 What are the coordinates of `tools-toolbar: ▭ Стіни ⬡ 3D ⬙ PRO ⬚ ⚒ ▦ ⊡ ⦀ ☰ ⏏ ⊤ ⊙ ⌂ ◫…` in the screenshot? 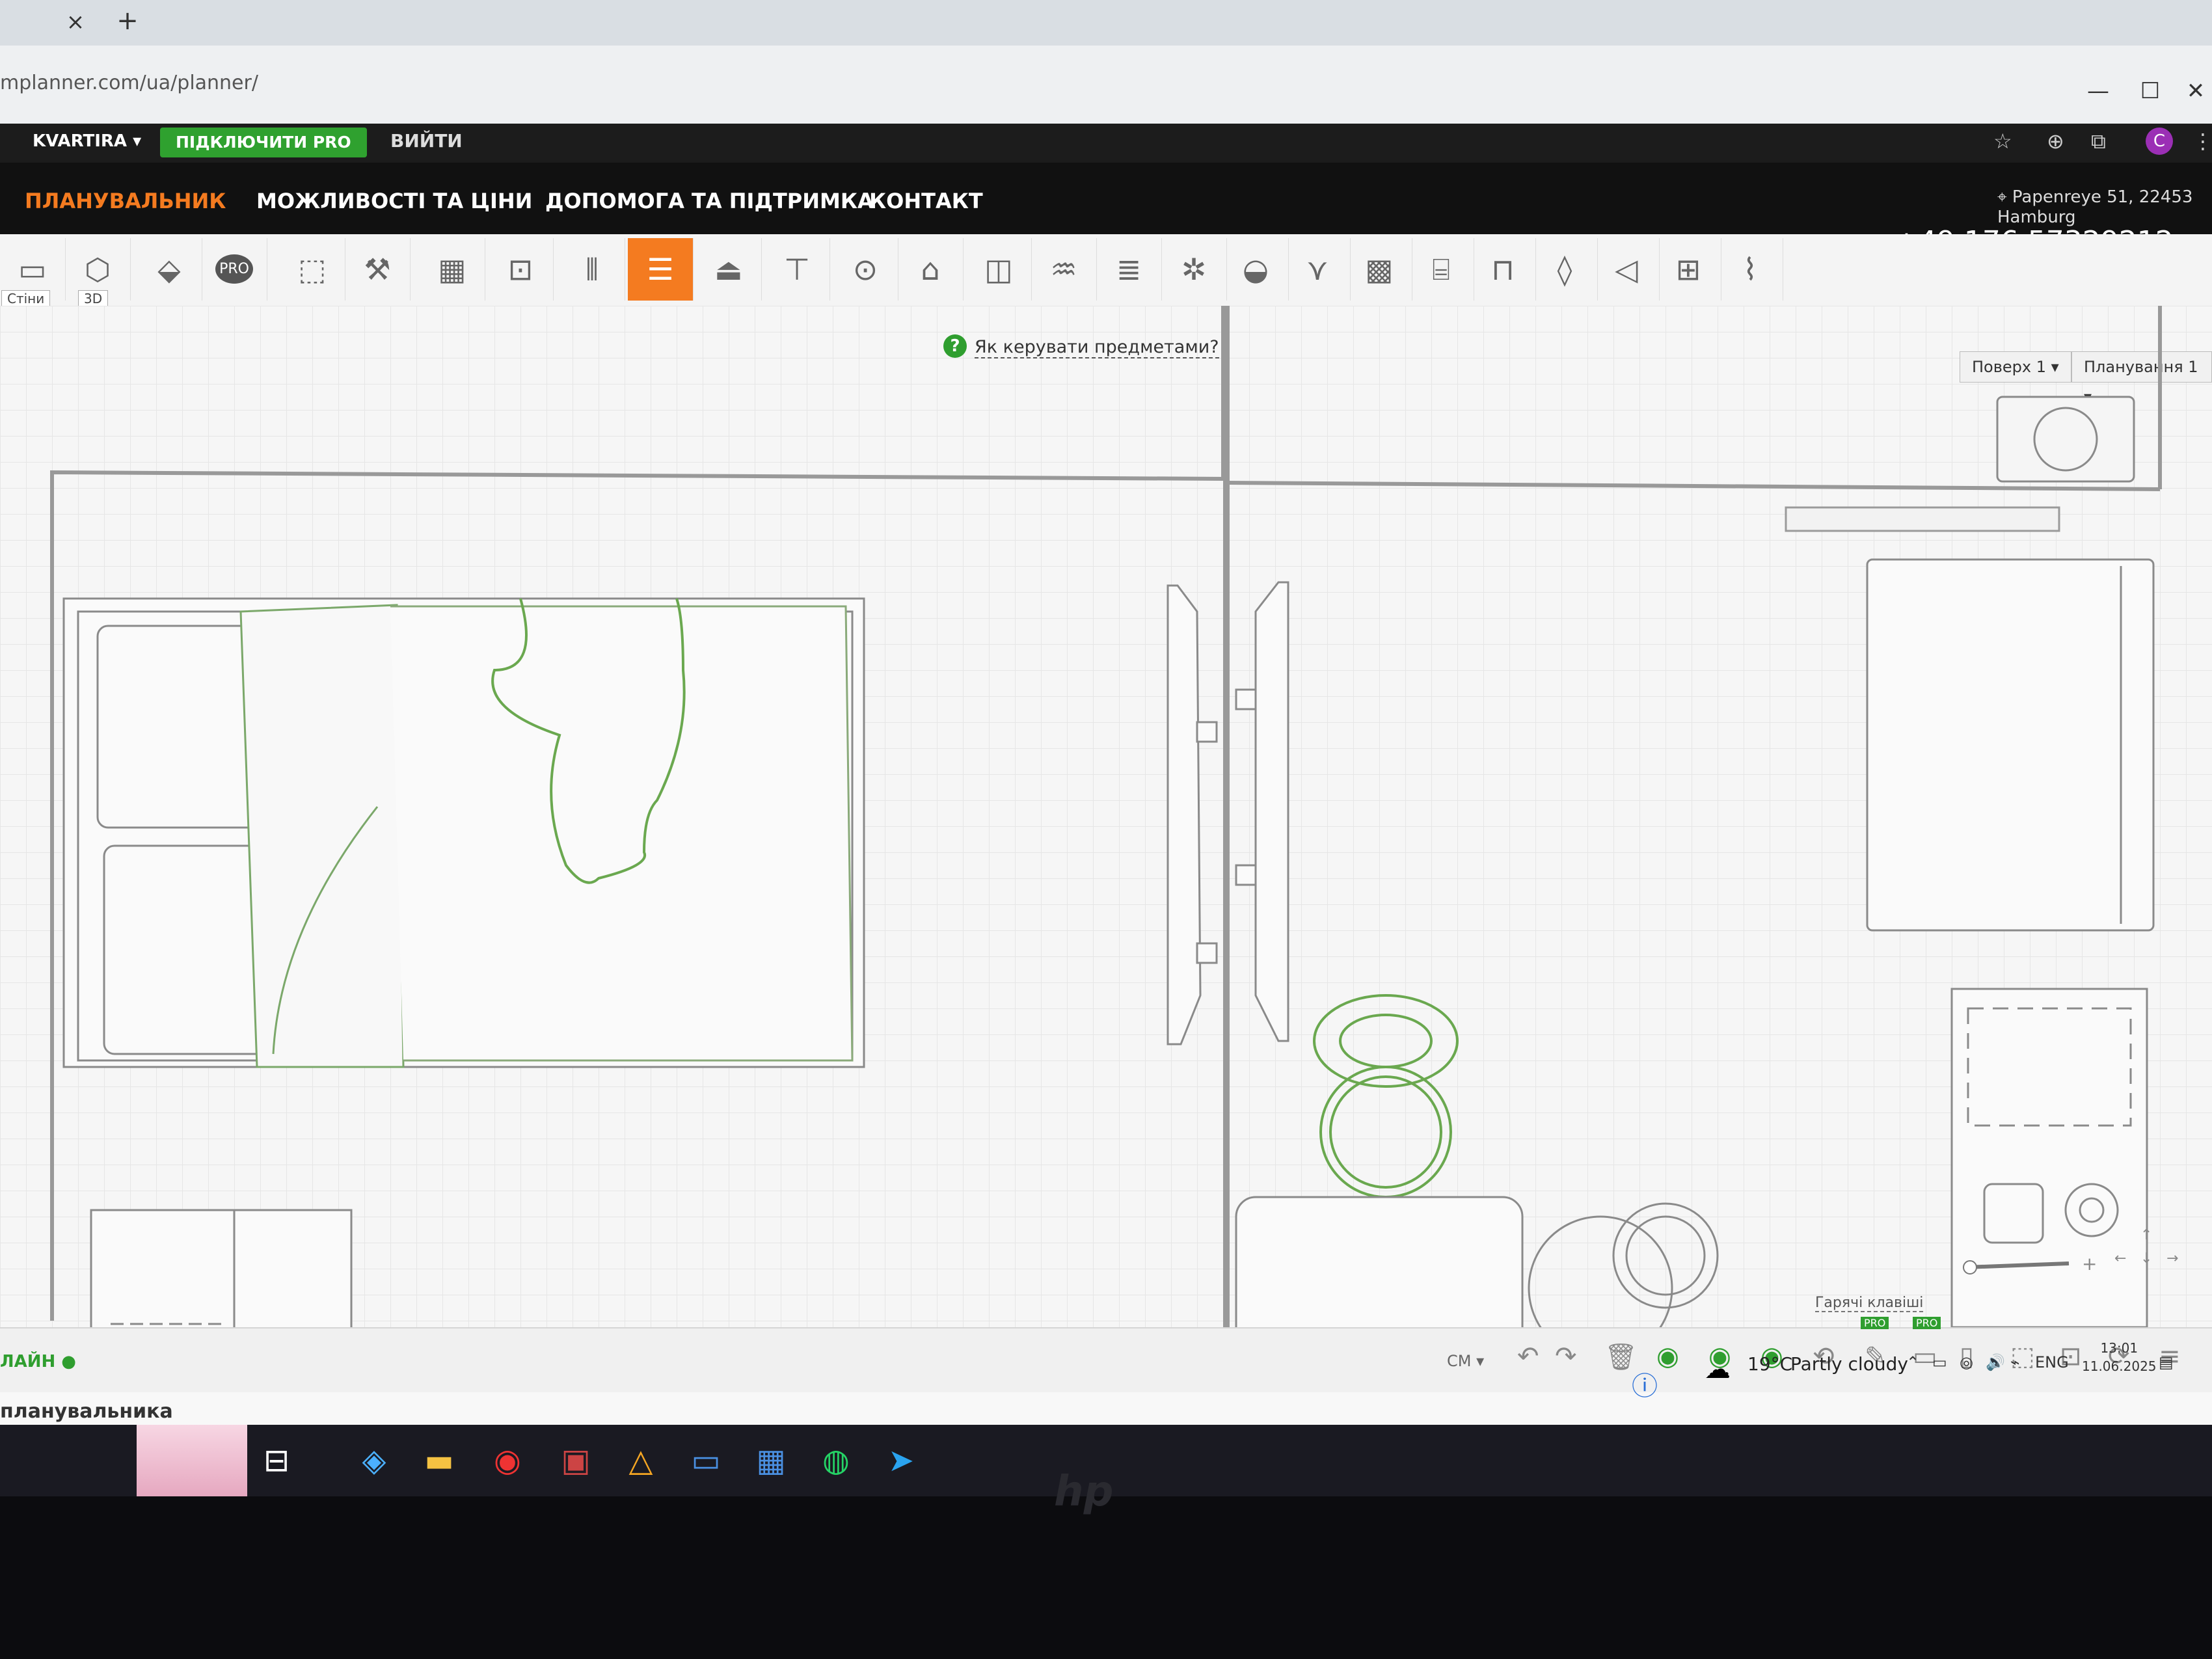 It's located at (1106, 270).